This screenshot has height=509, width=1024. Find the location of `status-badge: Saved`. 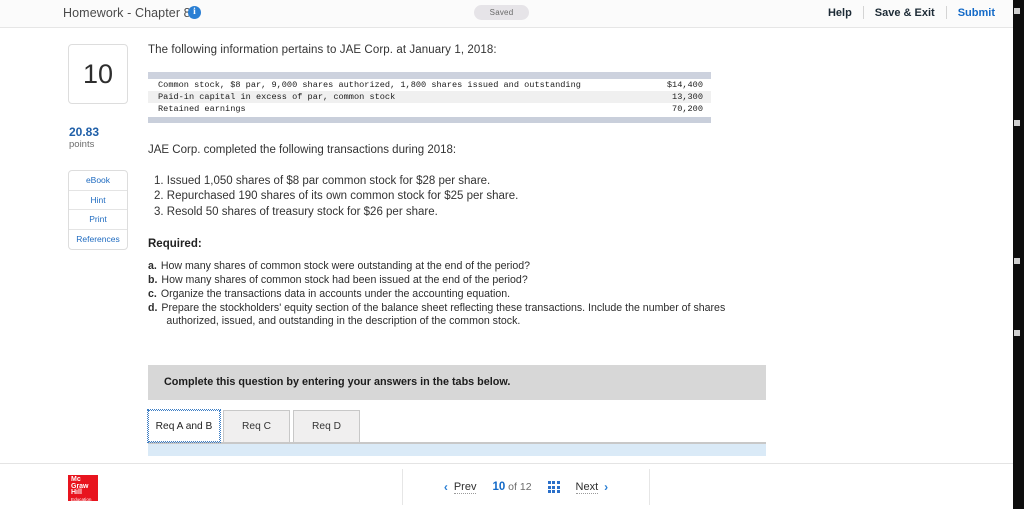

status-badge: Saved is located at coordinates (501, 12).